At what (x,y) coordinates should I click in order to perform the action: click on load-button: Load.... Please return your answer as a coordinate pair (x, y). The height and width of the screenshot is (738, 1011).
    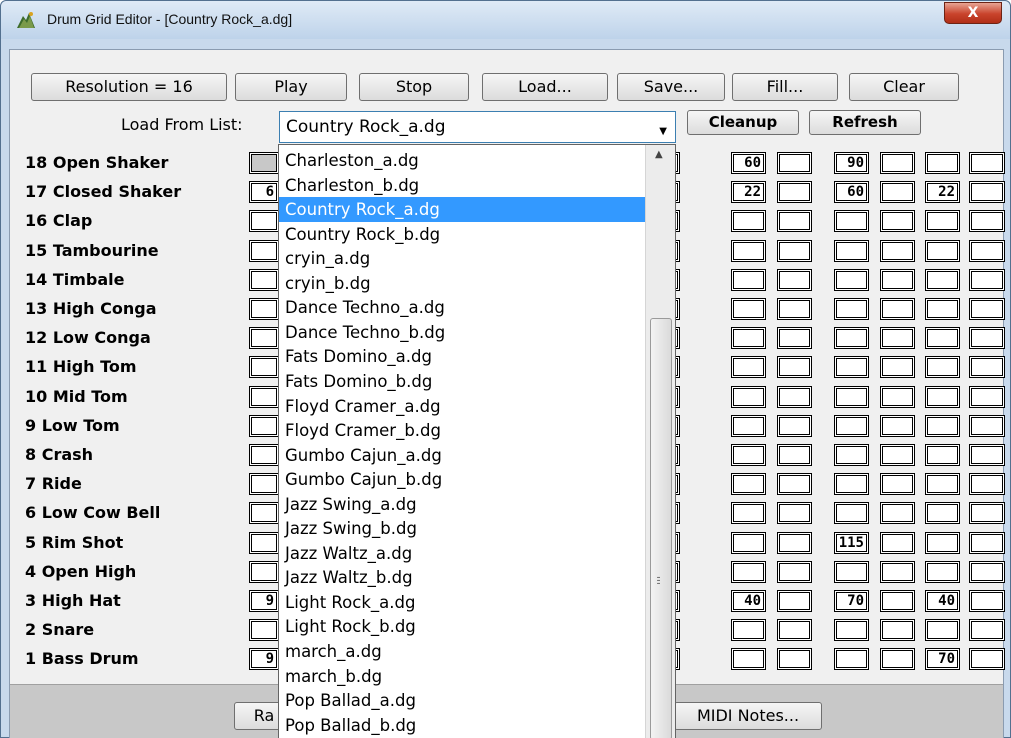
    Looking at the image, I should click on (545, 87).